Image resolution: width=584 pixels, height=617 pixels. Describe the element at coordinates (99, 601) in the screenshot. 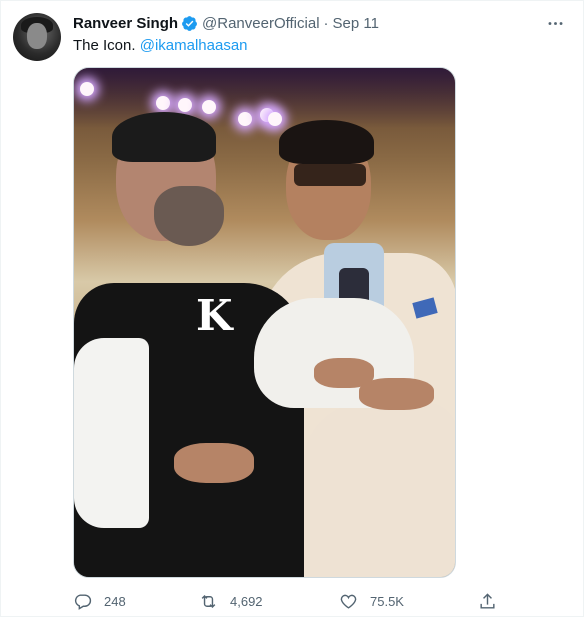

I see `reply-button: 248` at that location.